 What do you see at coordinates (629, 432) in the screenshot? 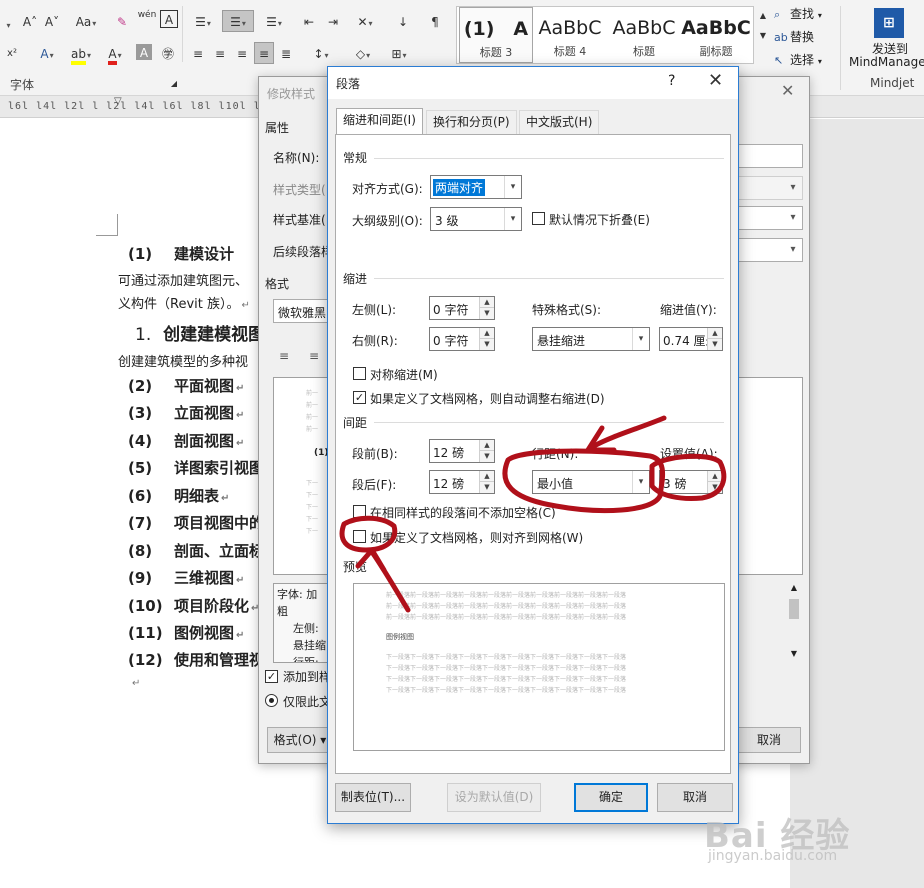
I see `annotation-arrow-line-spacing` at bounding box center [629, 432].